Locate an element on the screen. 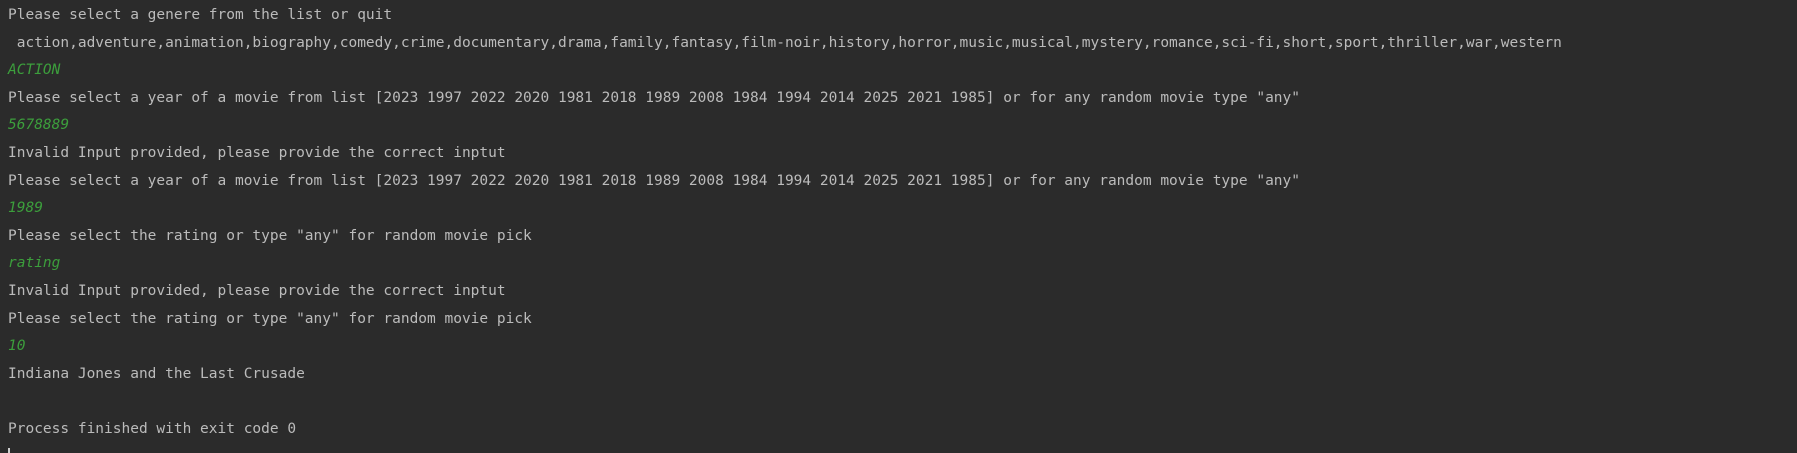 The height and width of the screenshot is (453, 1797). process-exit-message: Process finished with exit code 0 is located at coordinates (152, 428).